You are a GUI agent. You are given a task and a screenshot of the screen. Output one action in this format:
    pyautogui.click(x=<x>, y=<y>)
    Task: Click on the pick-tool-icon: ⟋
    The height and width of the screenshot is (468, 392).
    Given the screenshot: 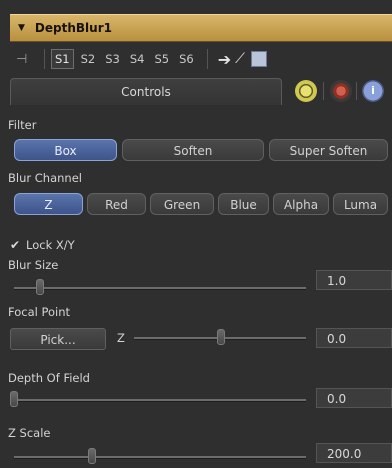 What is the action you would take?
    pyautogui.click(x=240, y=59)
    